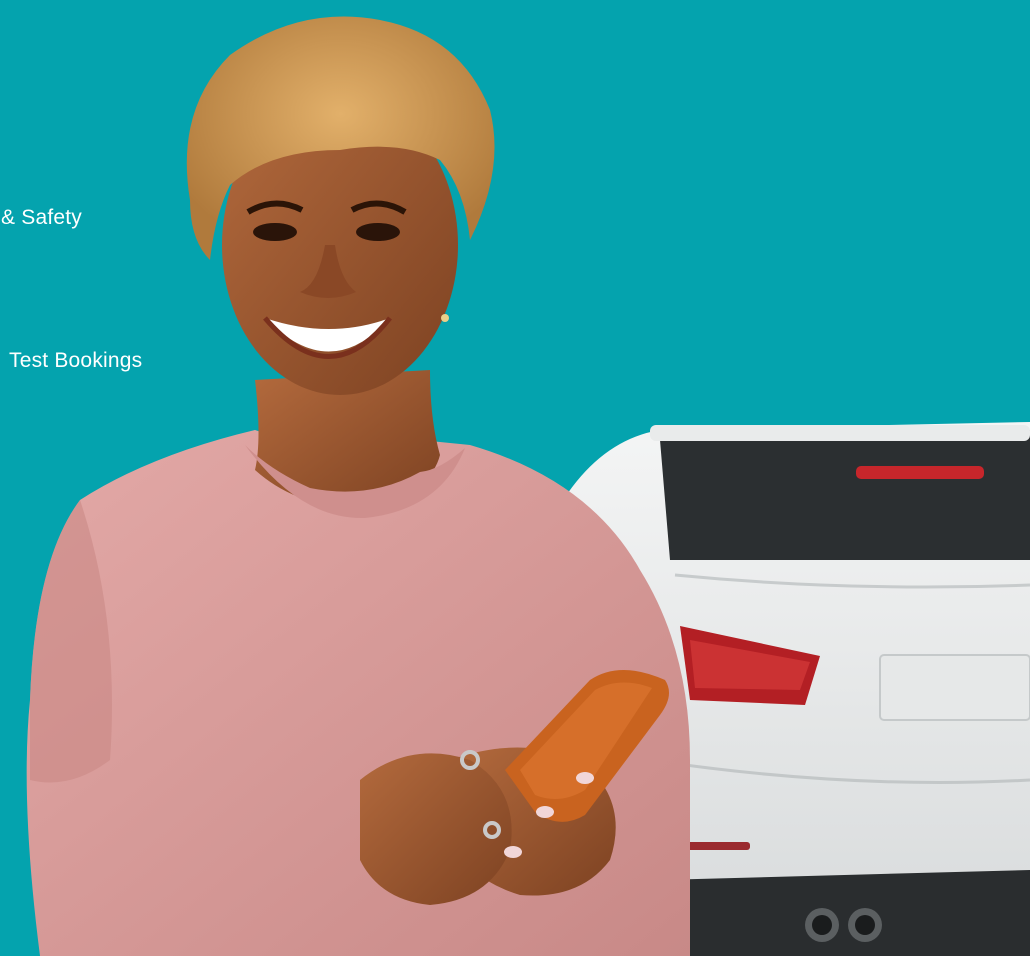 Image resolution: width=1030 pixels, height=956 pixels. I want to click on menu-item-safety: & Safety, so click(41, 218).